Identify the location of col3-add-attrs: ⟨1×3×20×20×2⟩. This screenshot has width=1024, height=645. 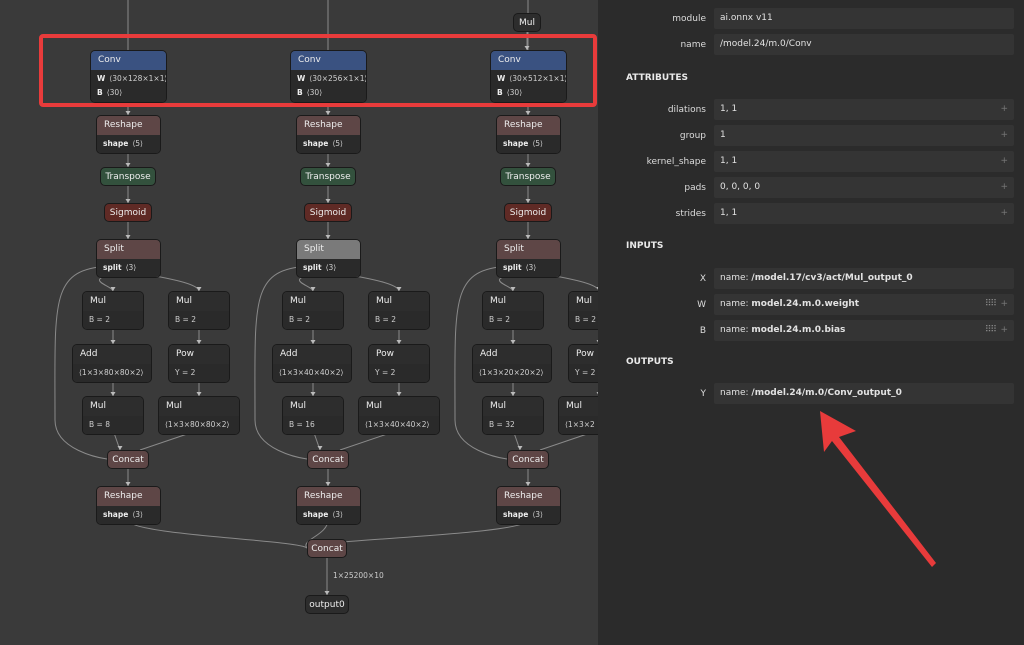
(512, 373).